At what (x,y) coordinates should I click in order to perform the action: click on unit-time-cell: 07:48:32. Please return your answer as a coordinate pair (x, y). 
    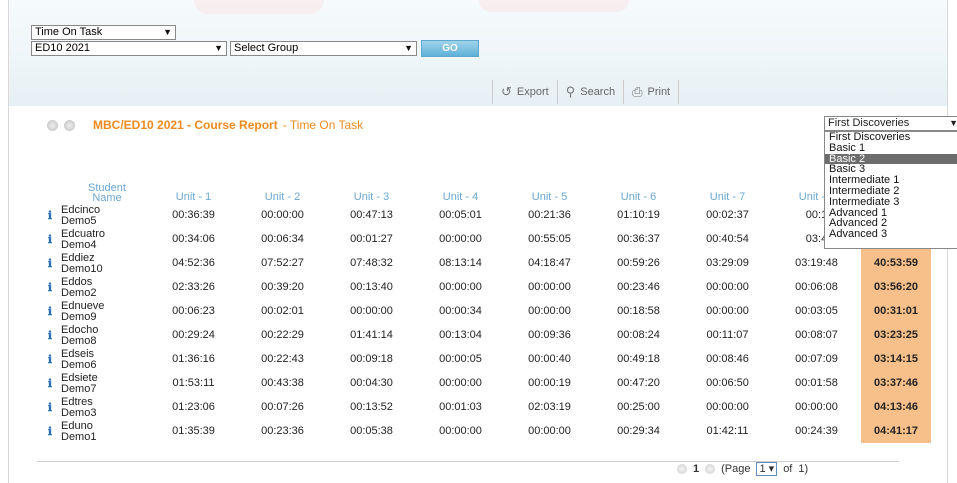
    Looking at the image, I should click on (371, 263).